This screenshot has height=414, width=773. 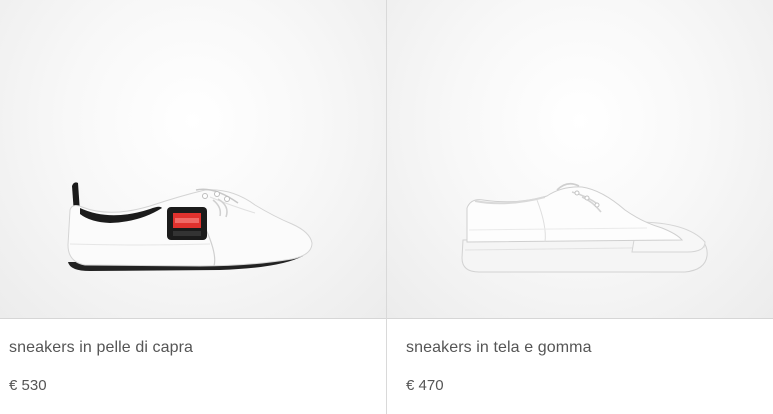 What do you see at coordinates (101, 348) in the screenshot?
I see `product-title: sneakers in pelle di capra` at bounding box center [101, 348].